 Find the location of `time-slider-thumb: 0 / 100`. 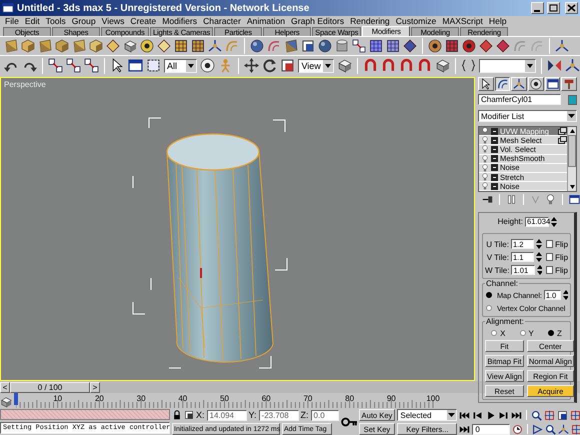

time-slider-thumb: 0 / 100 is located at coordinates (50, 387).